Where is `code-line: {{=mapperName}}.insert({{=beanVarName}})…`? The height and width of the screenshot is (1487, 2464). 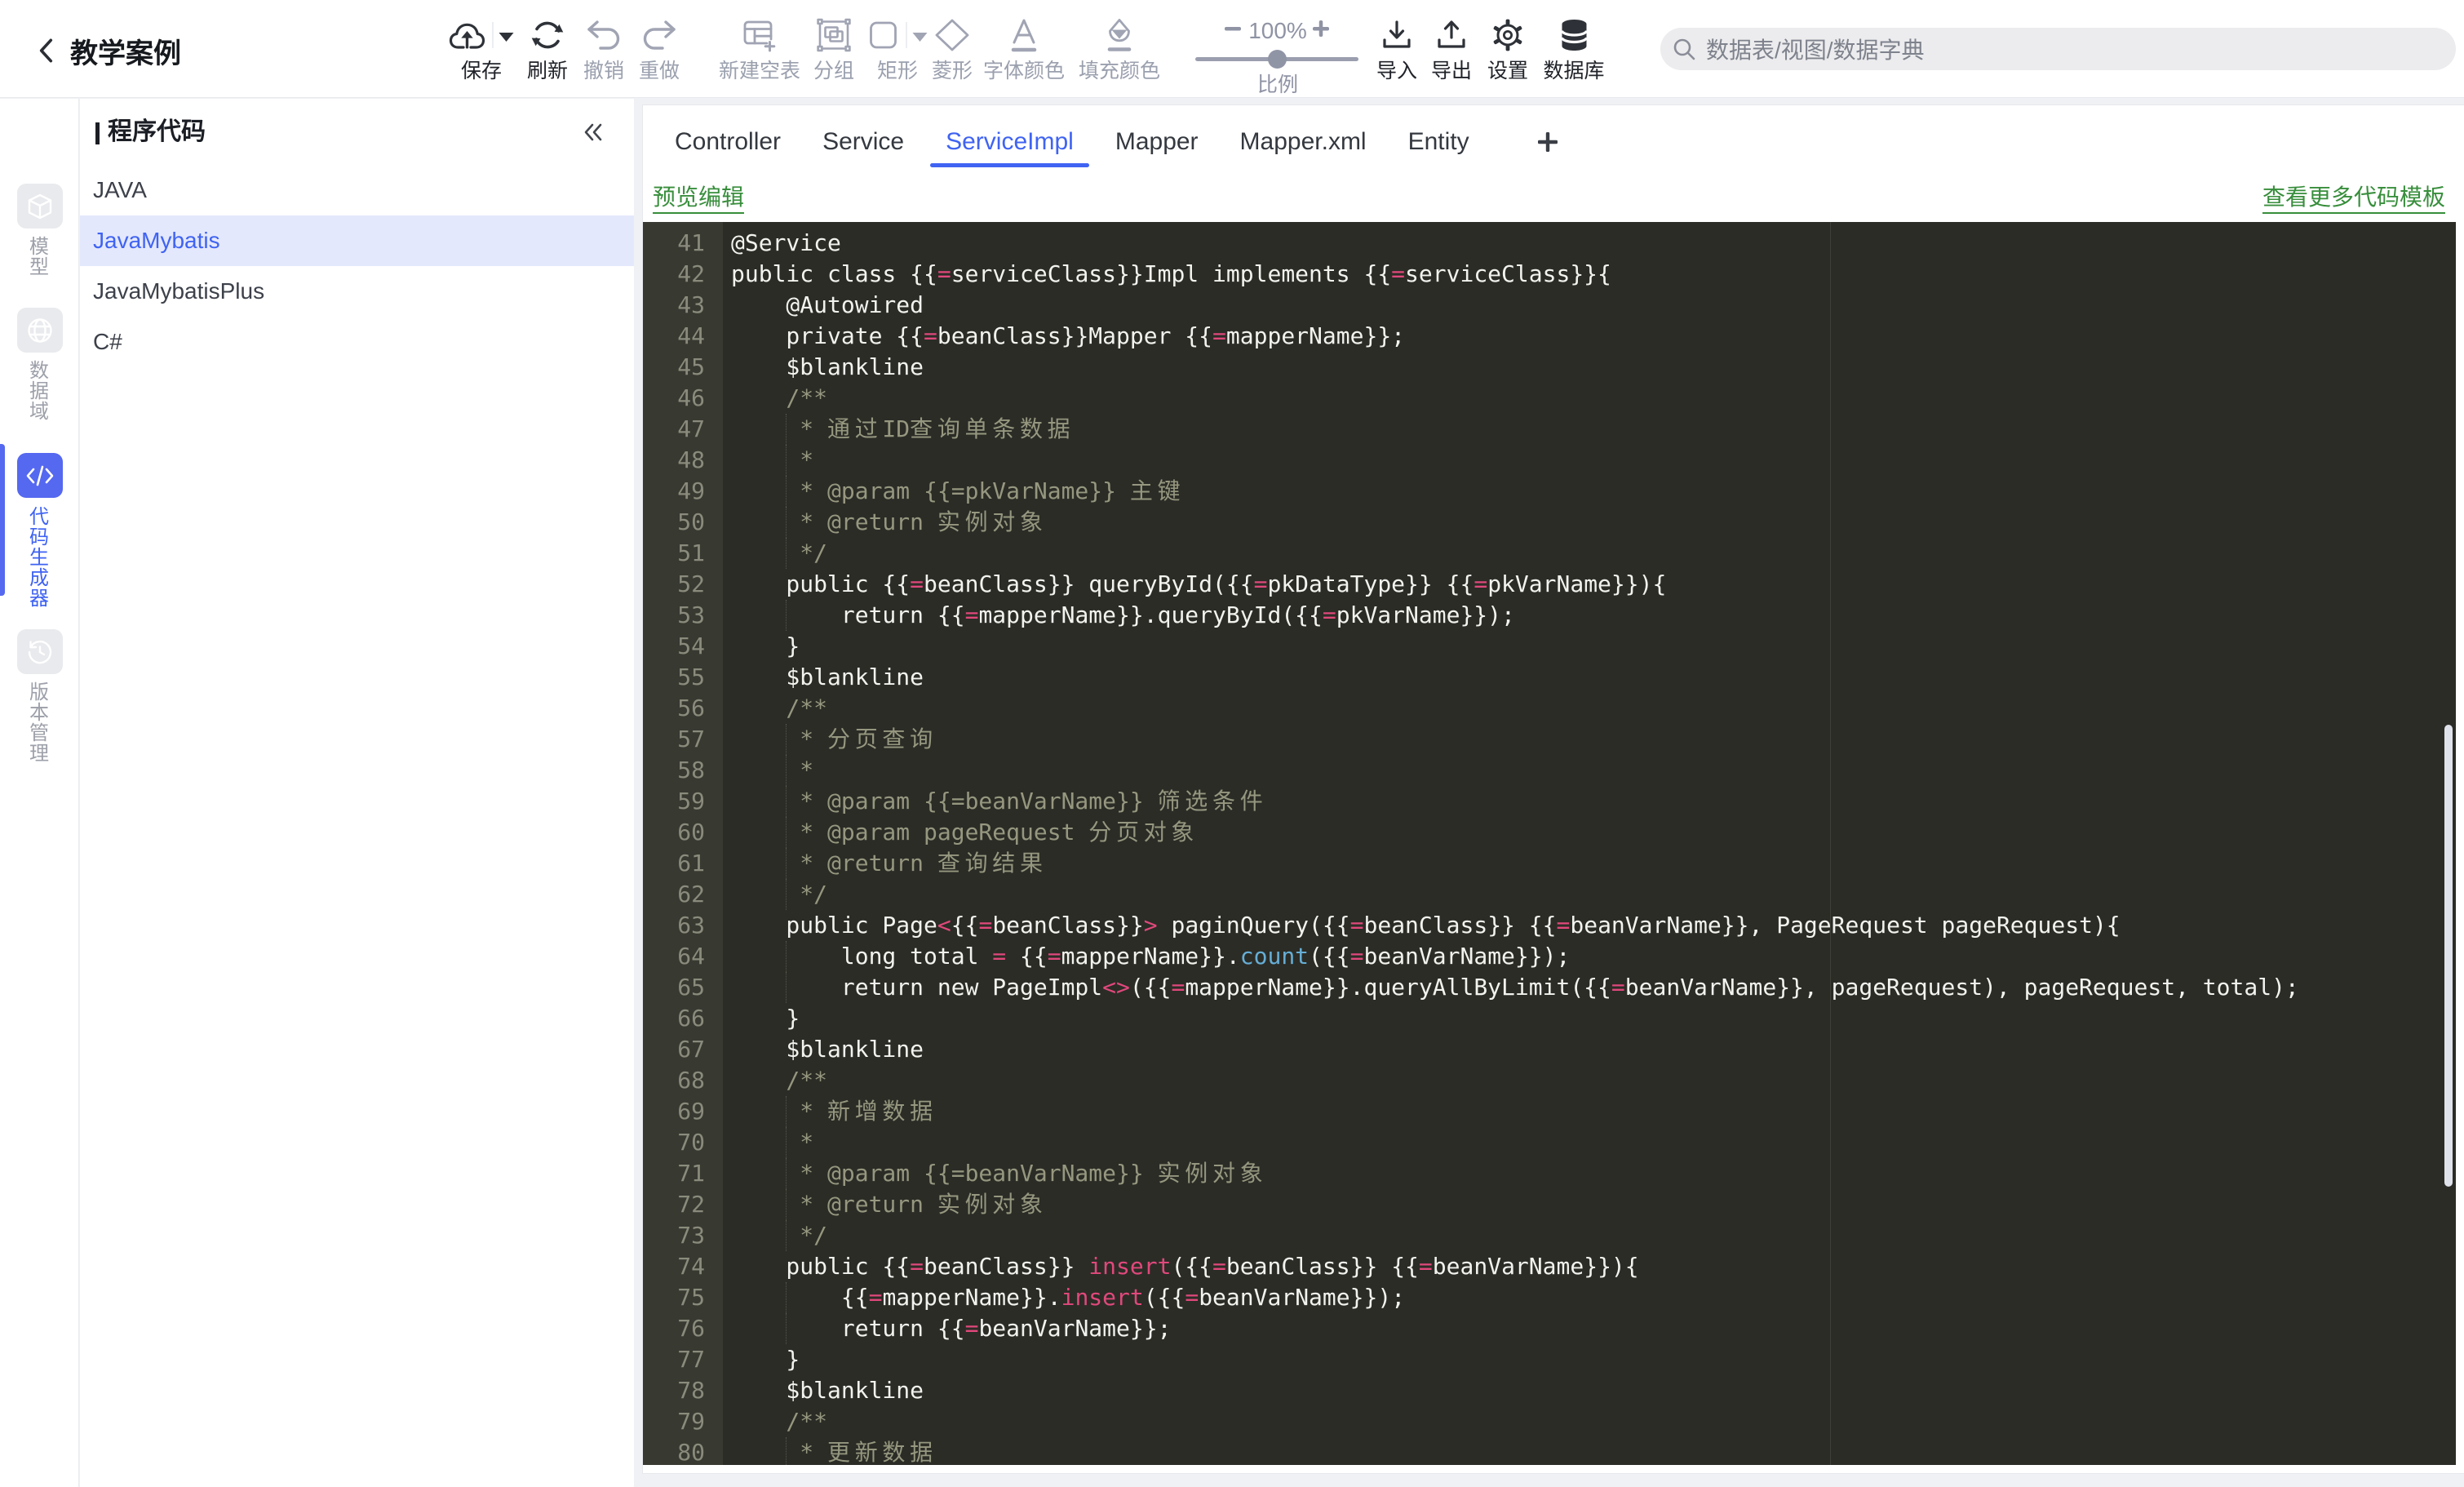
code-line: {{=mapperName}}.insert({{=beanVarName}})… is located at coordinates (1549, 1297).